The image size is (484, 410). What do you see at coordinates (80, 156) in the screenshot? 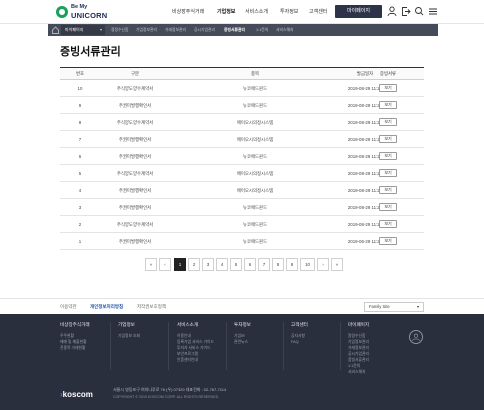
I see `cell-no: 6` at bounding box center [80, 156].